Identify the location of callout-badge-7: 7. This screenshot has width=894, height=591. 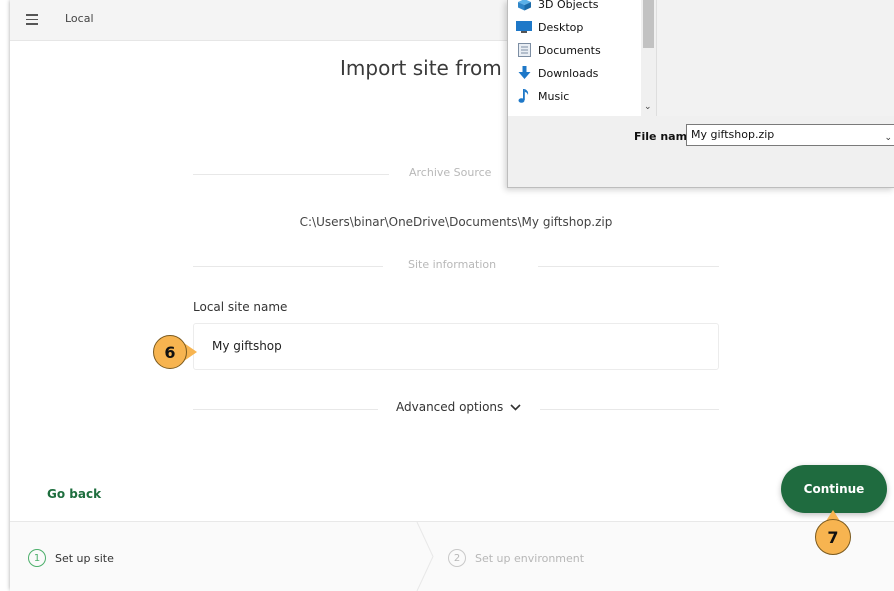
(833, 537).